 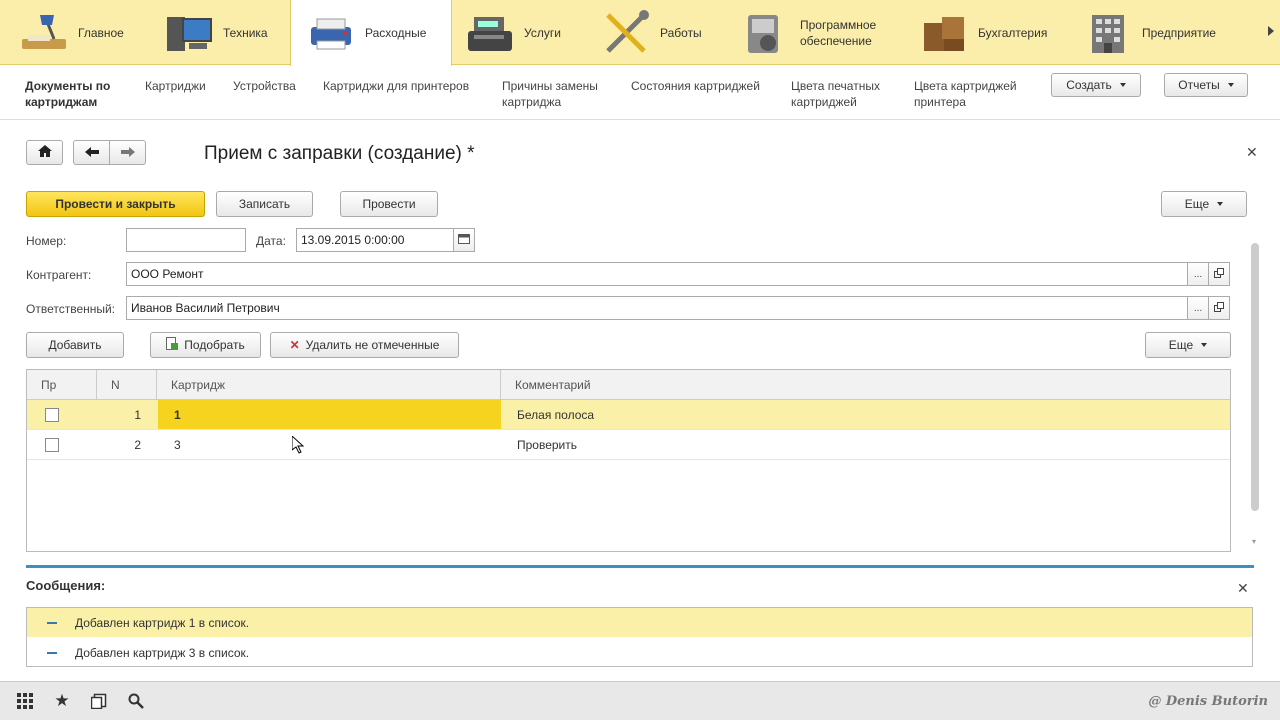 What do you see at coordinates (25, 701) in the screenshot?
I see `grid-menu-icon` at bounding box center [25, 701].